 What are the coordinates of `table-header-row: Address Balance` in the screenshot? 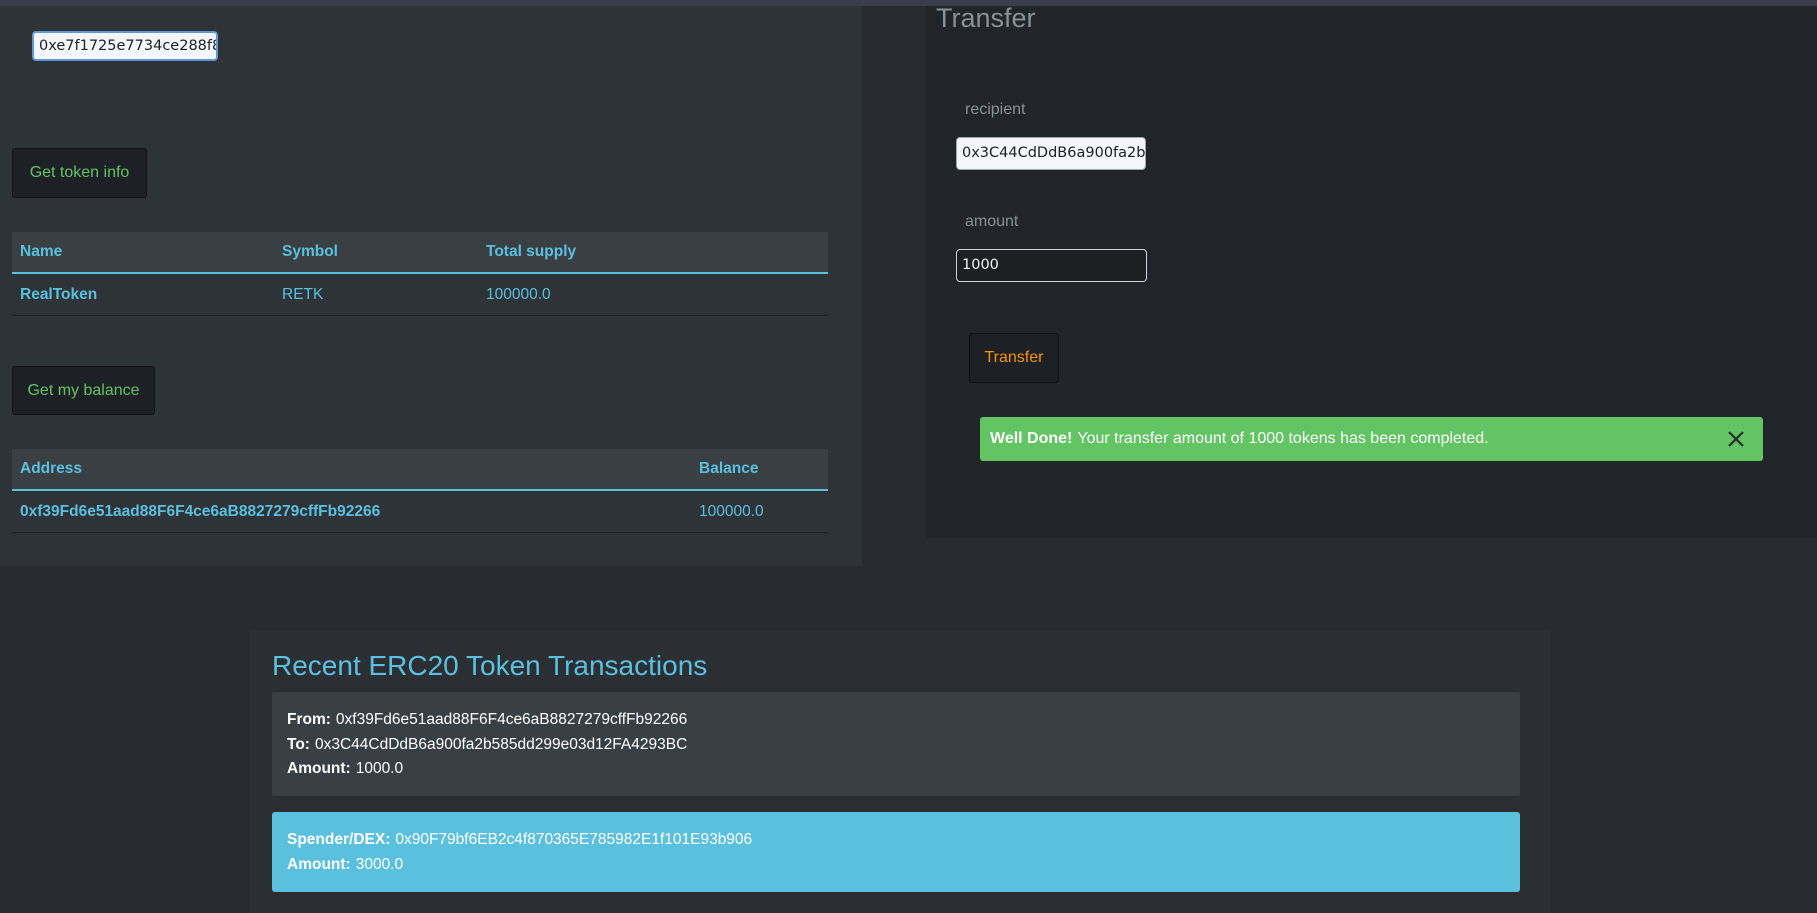 It's located at (420, 470).